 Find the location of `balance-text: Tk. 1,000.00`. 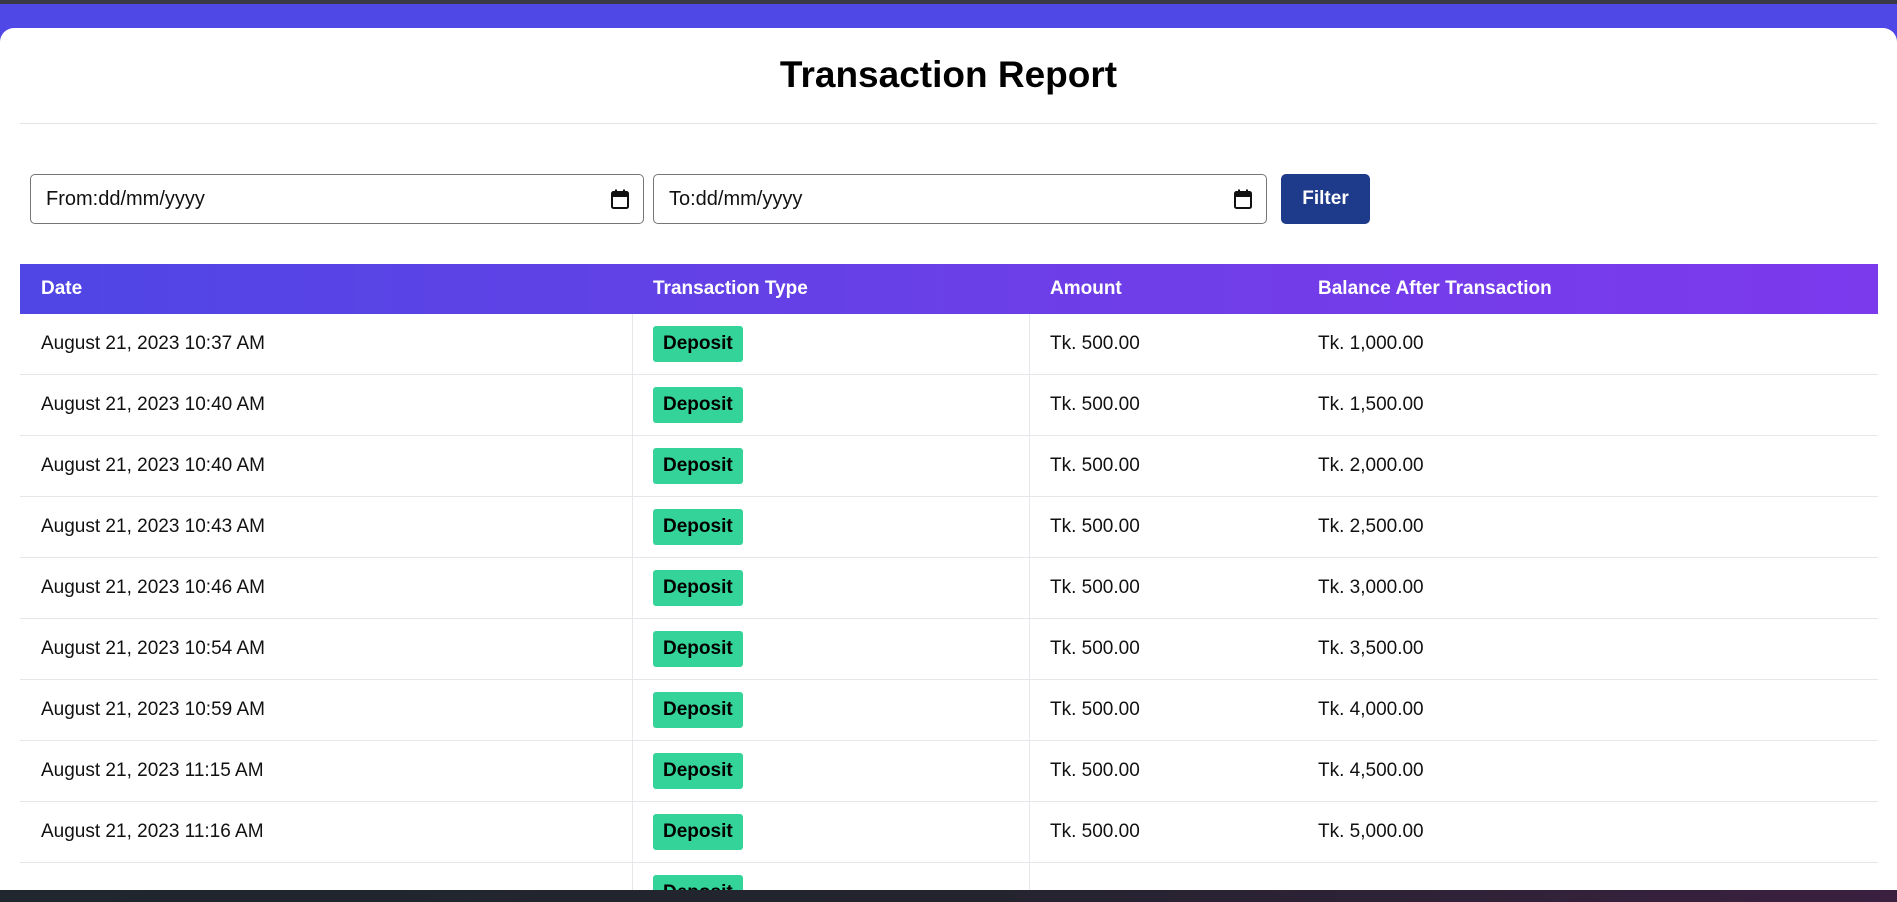

balance-text: Tk. 1,000.00 is located at coordinates (1371, 343).